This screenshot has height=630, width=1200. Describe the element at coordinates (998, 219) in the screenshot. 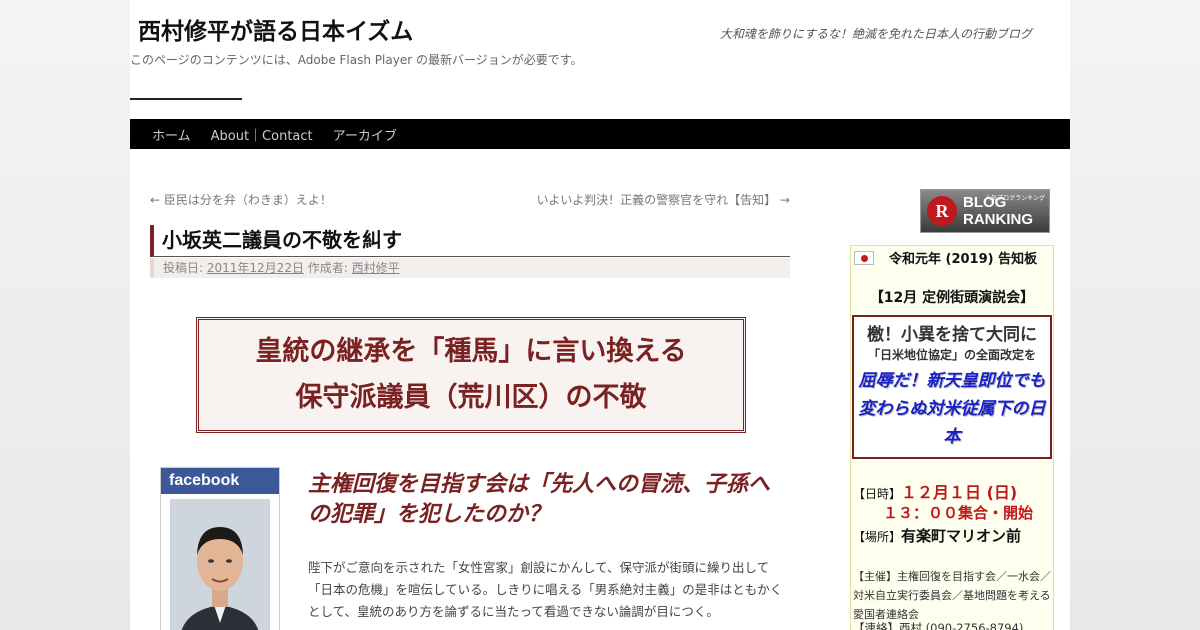

I see `ranking-line-2: RANKING` at that location.